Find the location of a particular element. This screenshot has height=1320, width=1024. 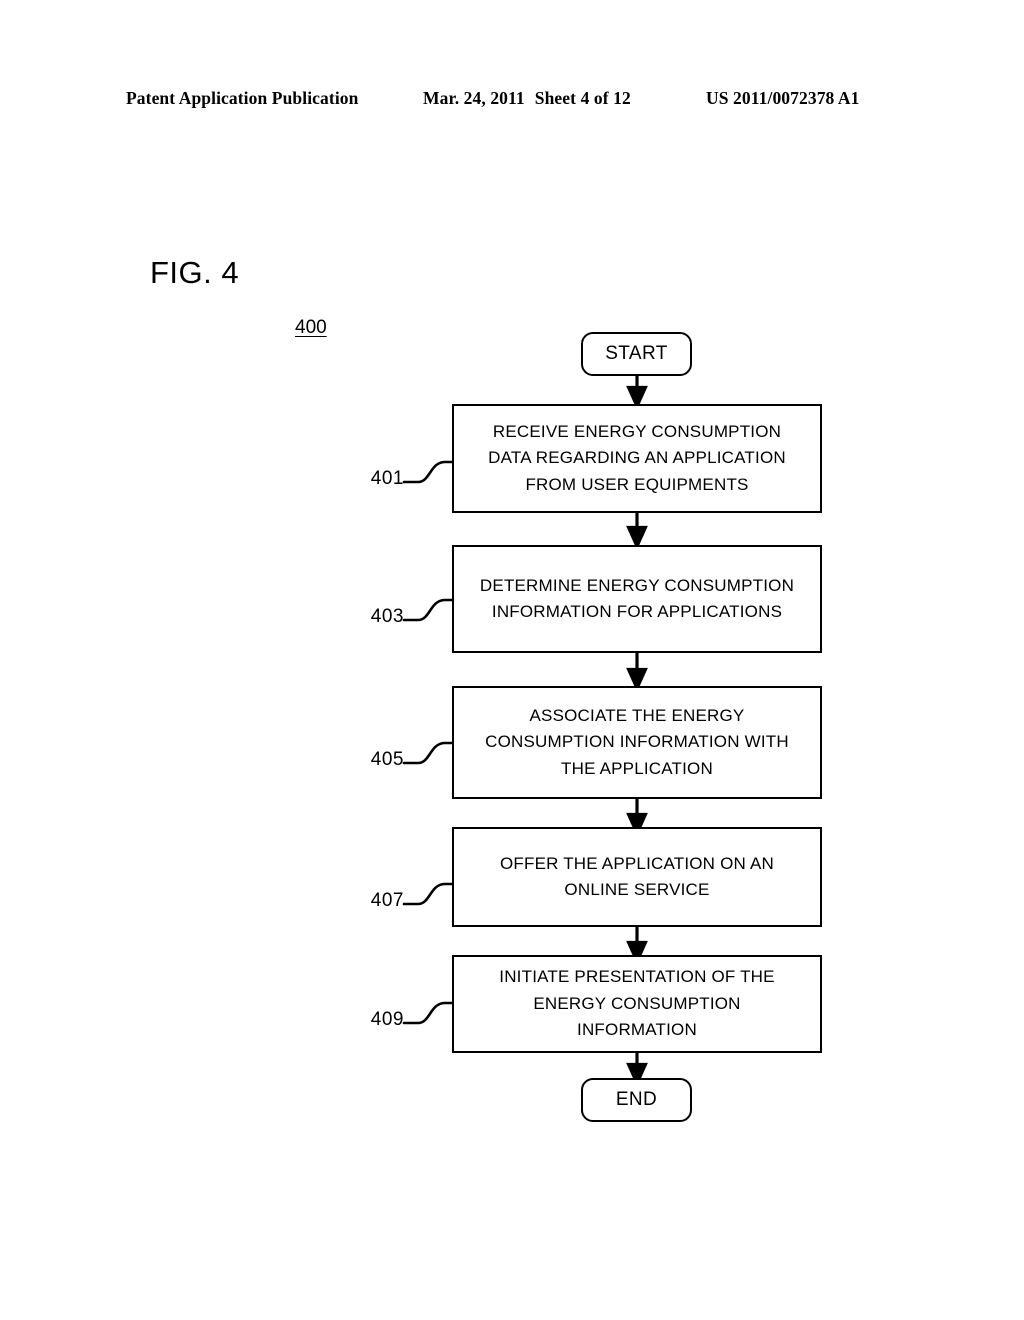

end-label: END is located at coordinates (636, 1099).